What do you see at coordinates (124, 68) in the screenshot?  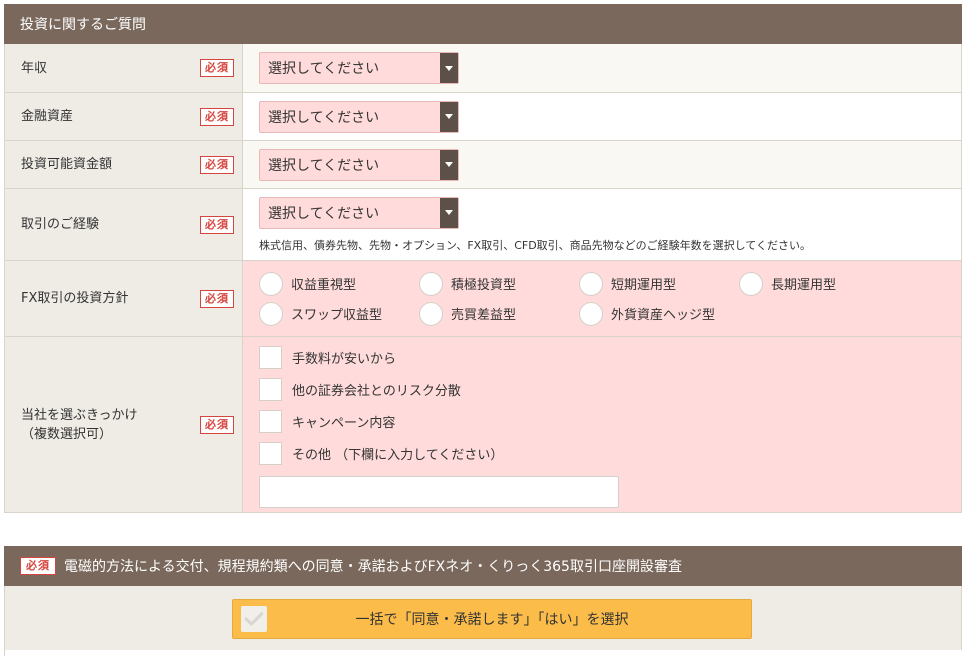 I see `label-cell-income: 年収 必須` at bounding box center [124, 68].